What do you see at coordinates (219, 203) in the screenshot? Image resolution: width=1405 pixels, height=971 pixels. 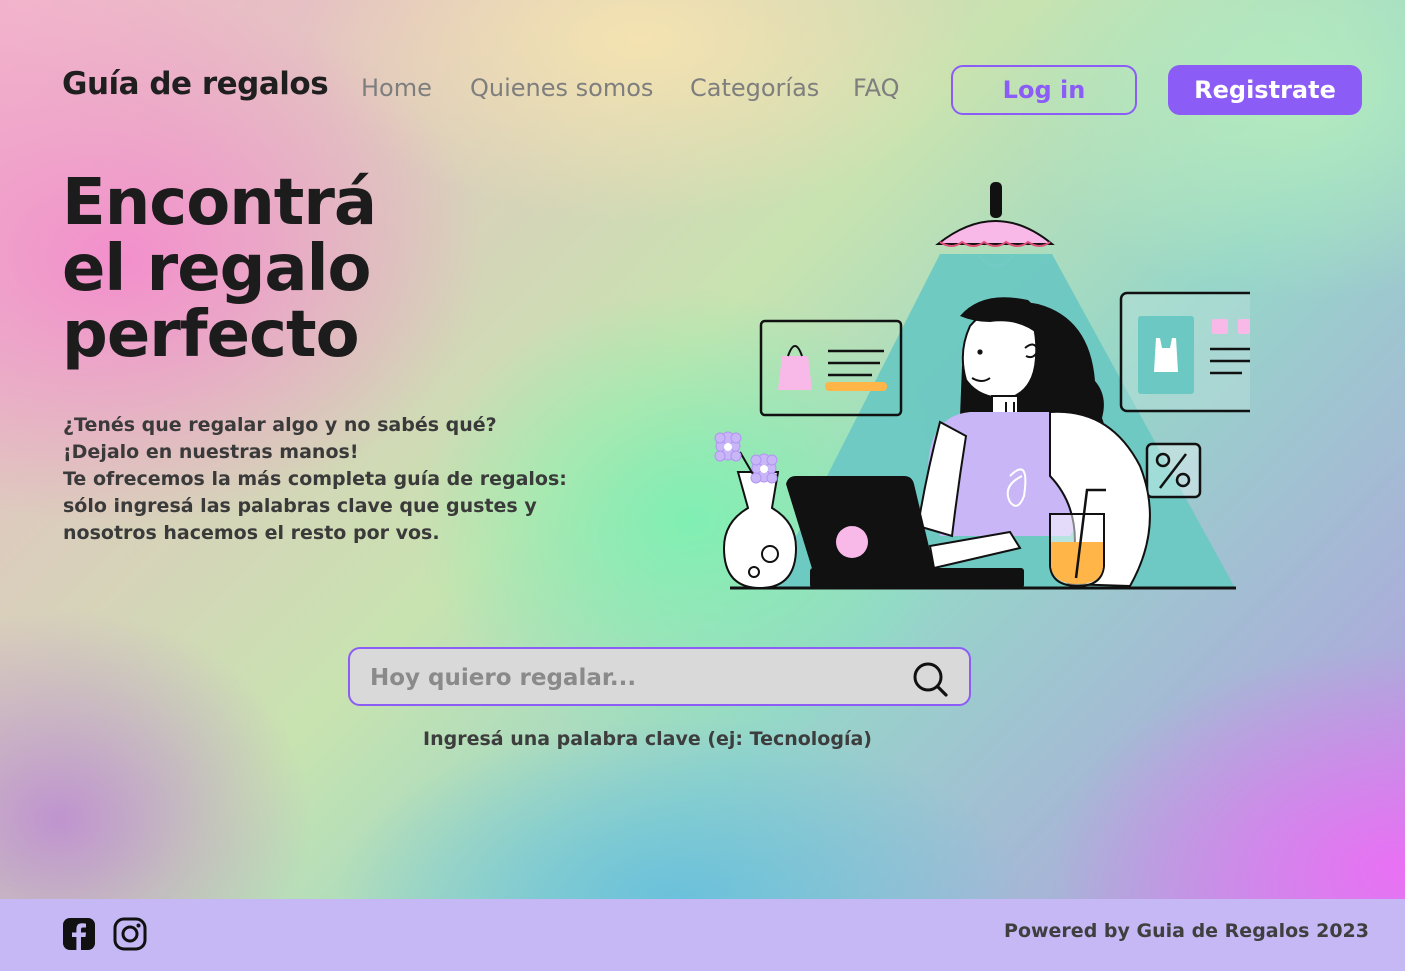 I see `hero-title-line: Encontrá` at bounding box center [219, 203].